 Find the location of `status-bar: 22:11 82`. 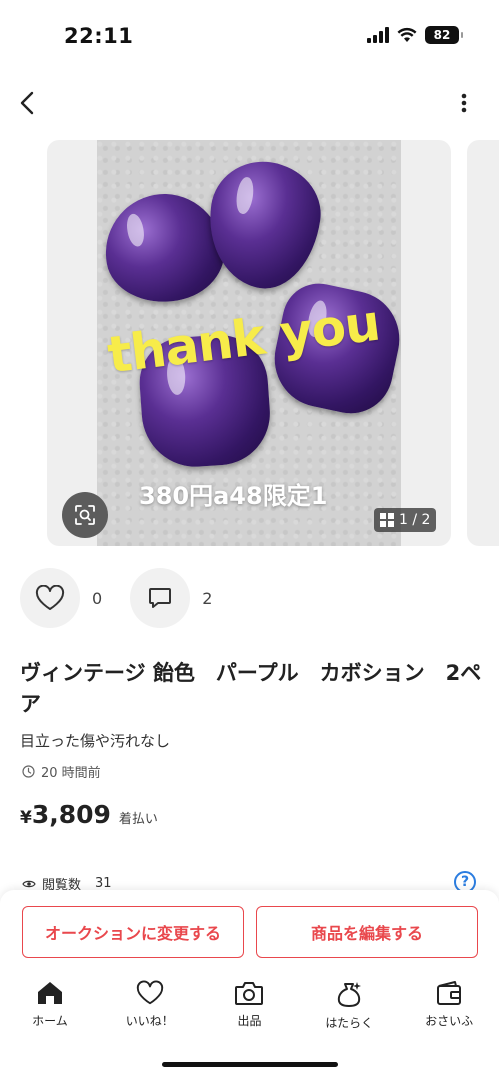

status-bar: 22:11 82 is located at coordinates (249, 36).